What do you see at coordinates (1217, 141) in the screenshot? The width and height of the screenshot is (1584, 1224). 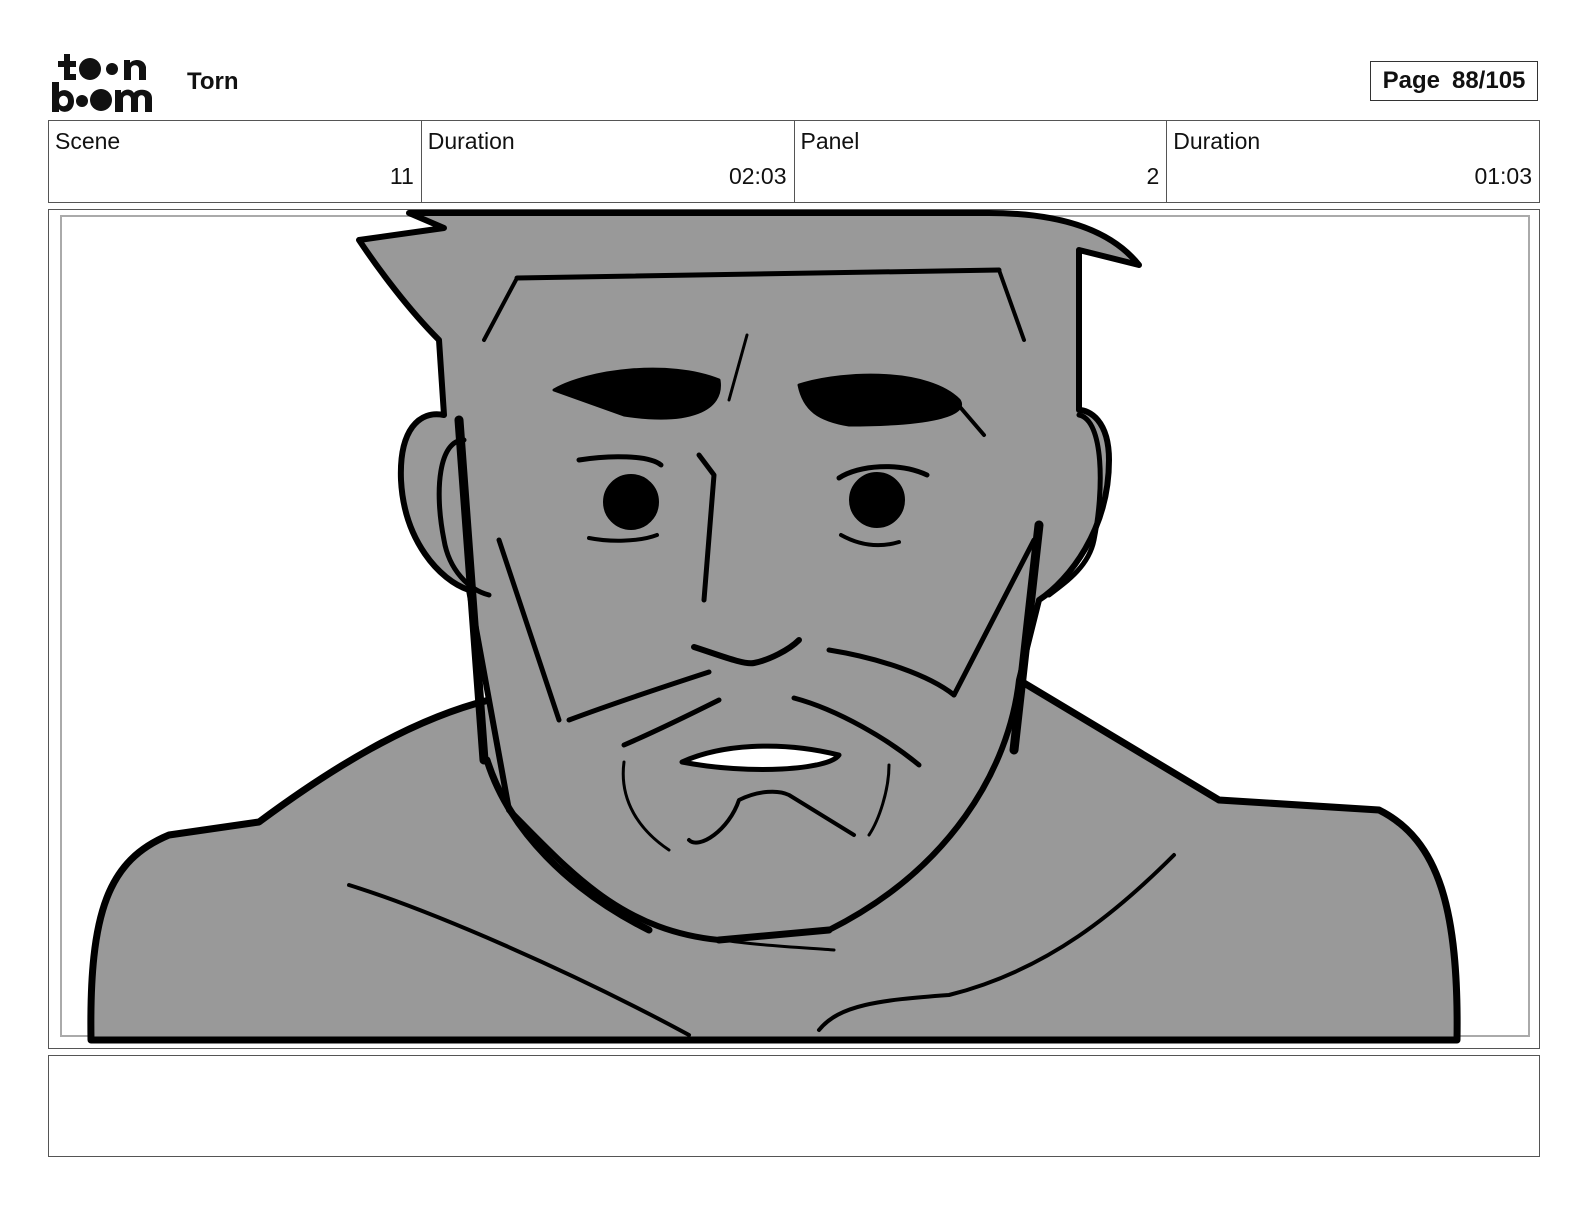 I see `panel-duration-label: Duration` at bounding box center [1217, 141].